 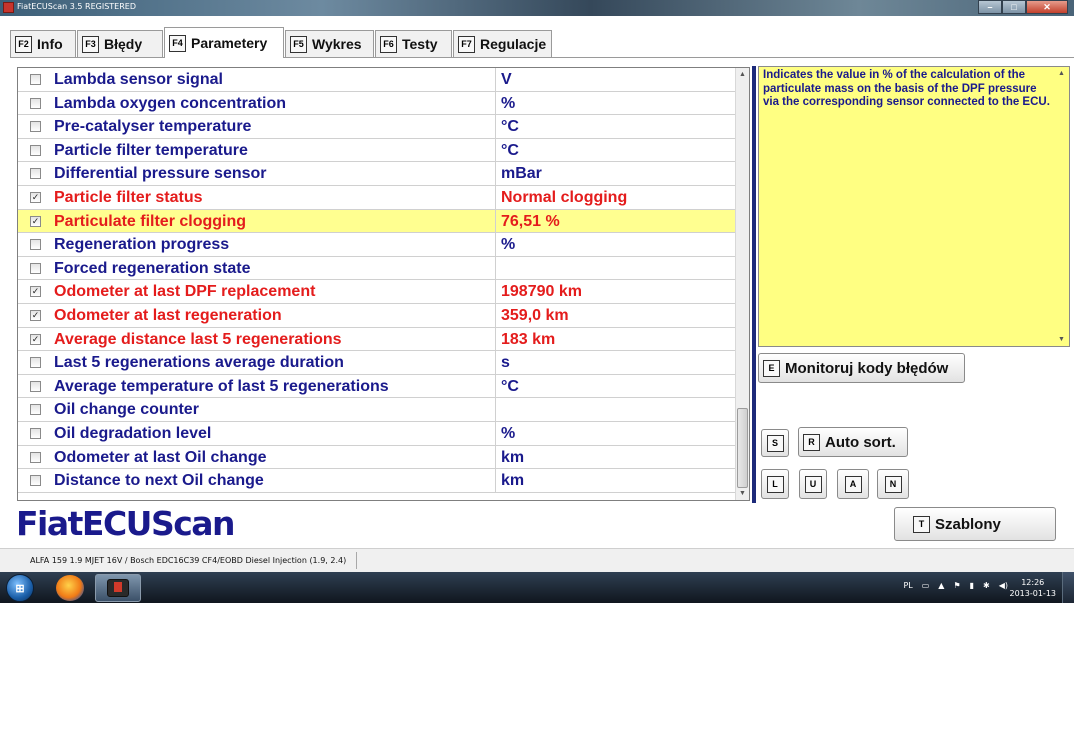 What do you see at coordinates (853, 484) in the screenshot?
I see `a-button: A` at bounding box center [853, 484].